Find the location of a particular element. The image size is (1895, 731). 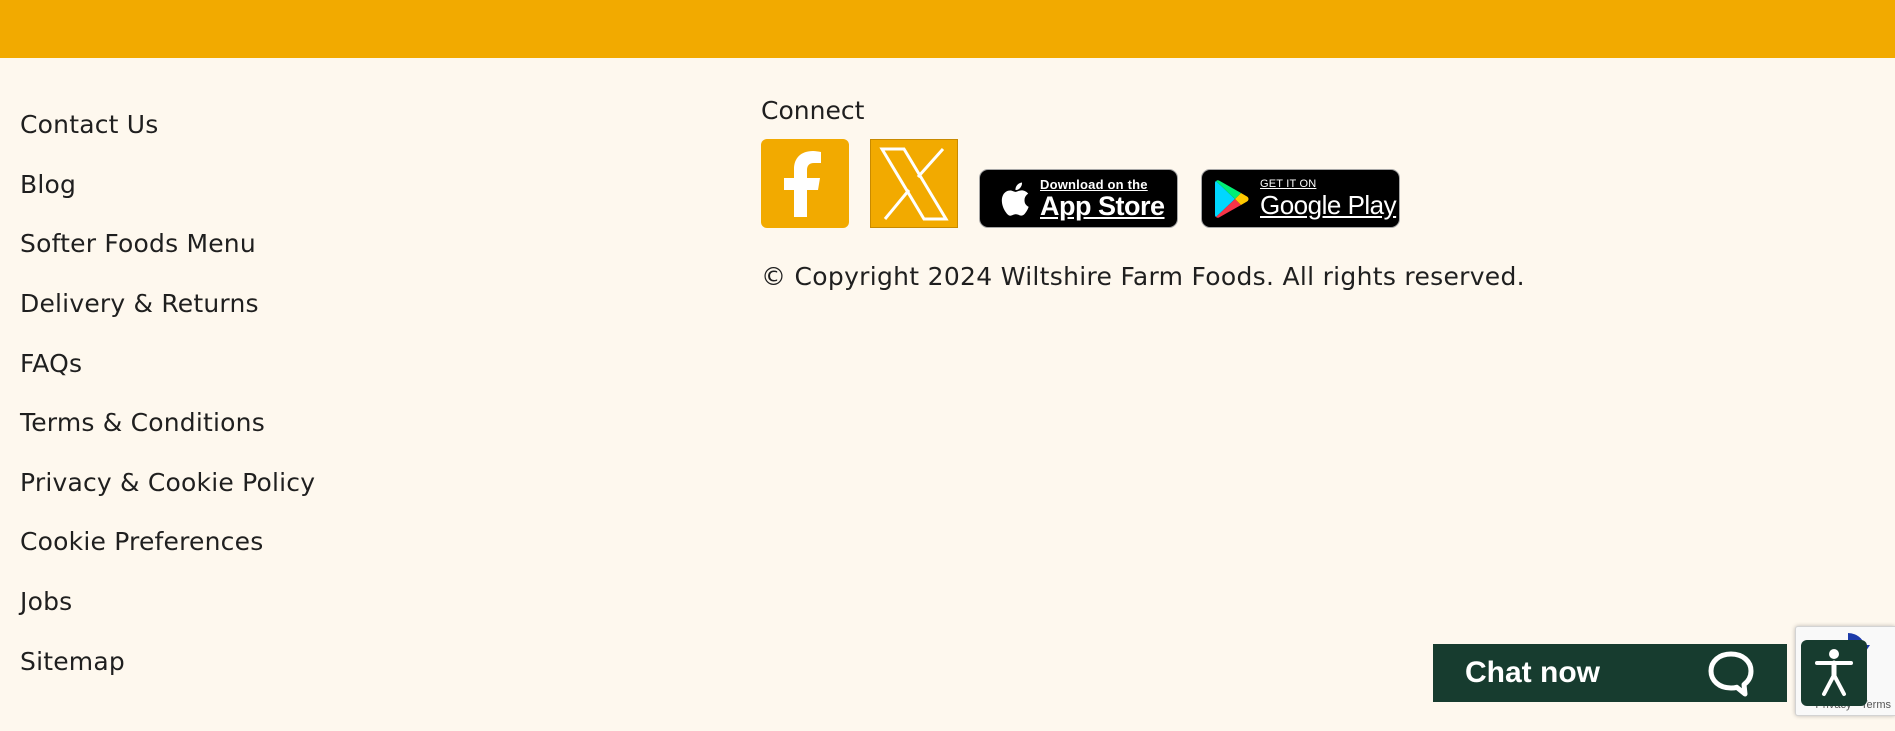

footer-link-contact-us: Contact Us is located at coordinates (89, 124).